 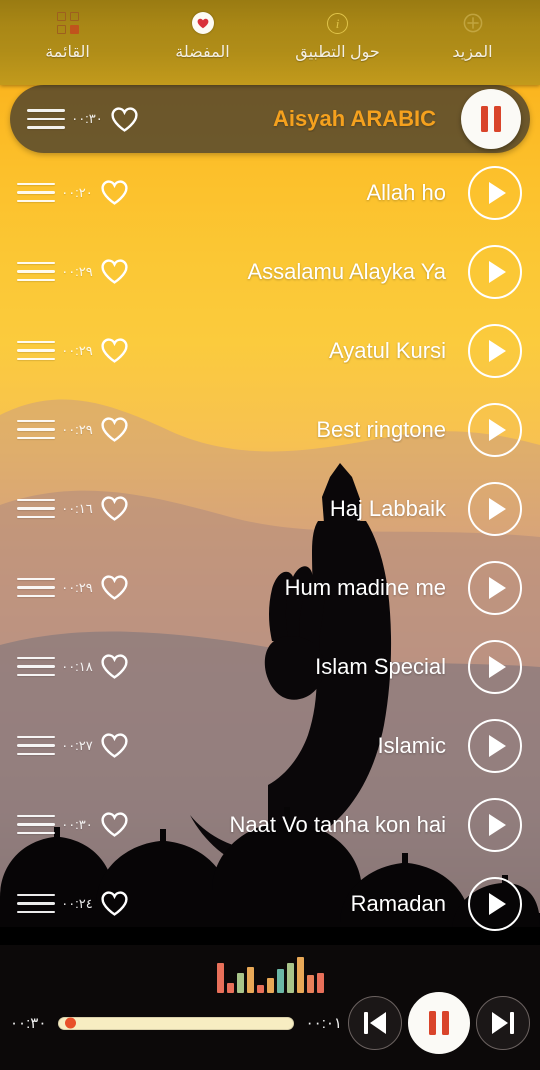 I want to click on song-title: Assalamu Alayka Ya, so click(x=346, y=271).